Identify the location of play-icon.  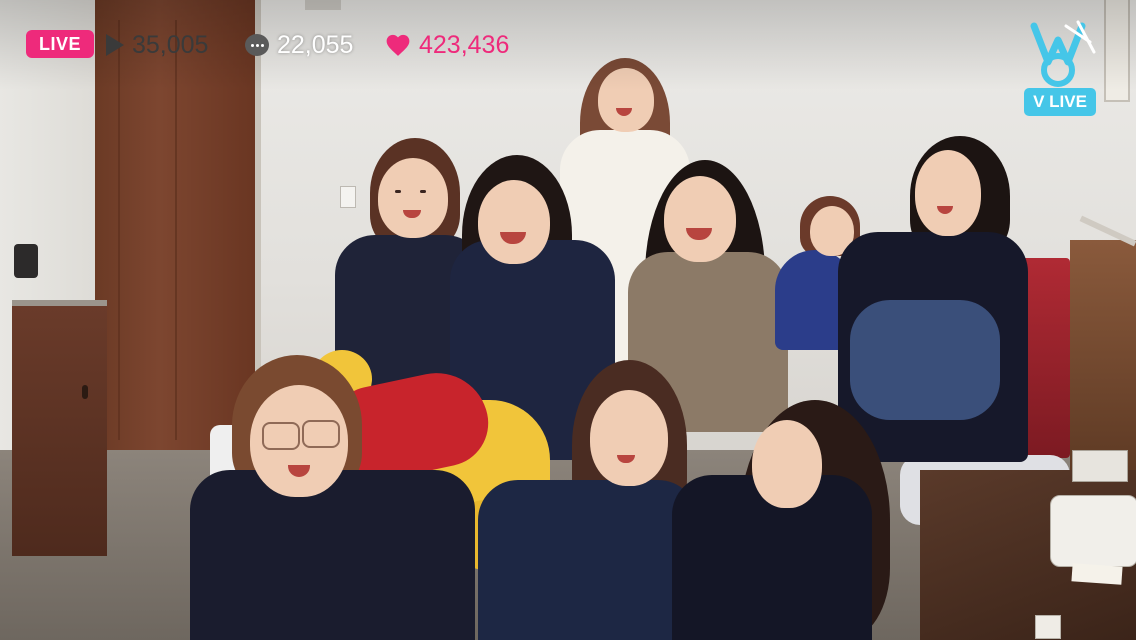
(115, 45).